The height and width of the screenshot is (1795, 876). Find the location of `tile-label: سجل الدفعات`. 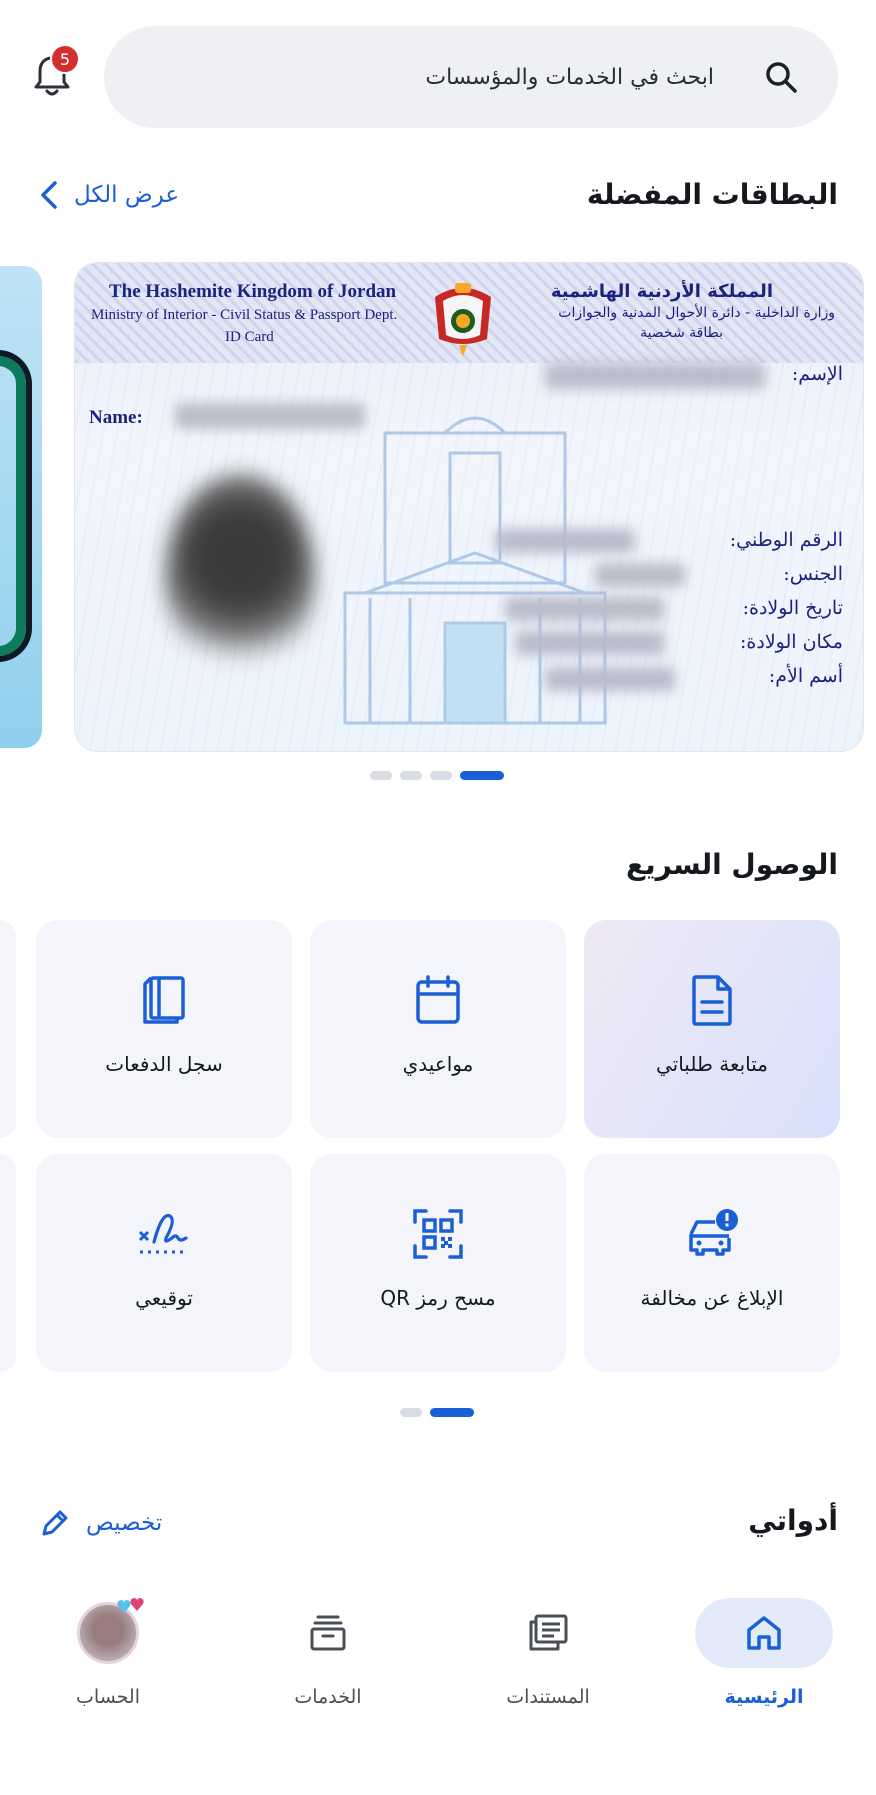

tile-label: سجل الدفعات is located at coordinates (164, 1064).